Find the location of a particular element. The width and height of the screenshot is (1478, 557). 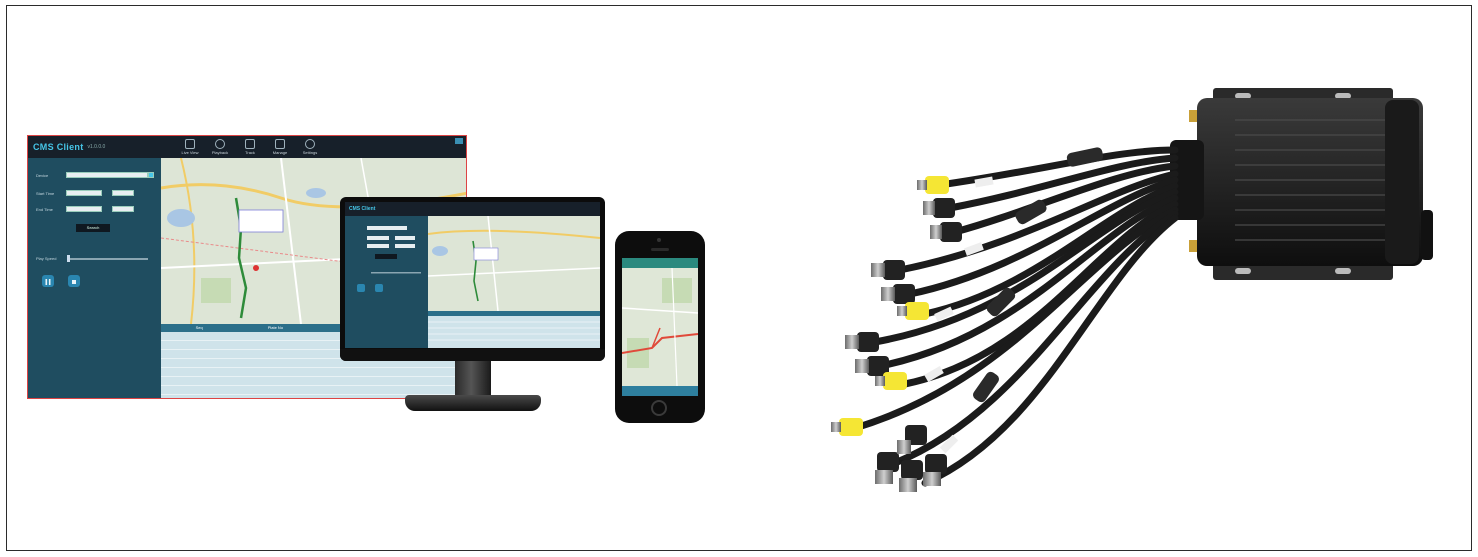

monitor-sidebar-graphic is located at coordinates (389, 259).